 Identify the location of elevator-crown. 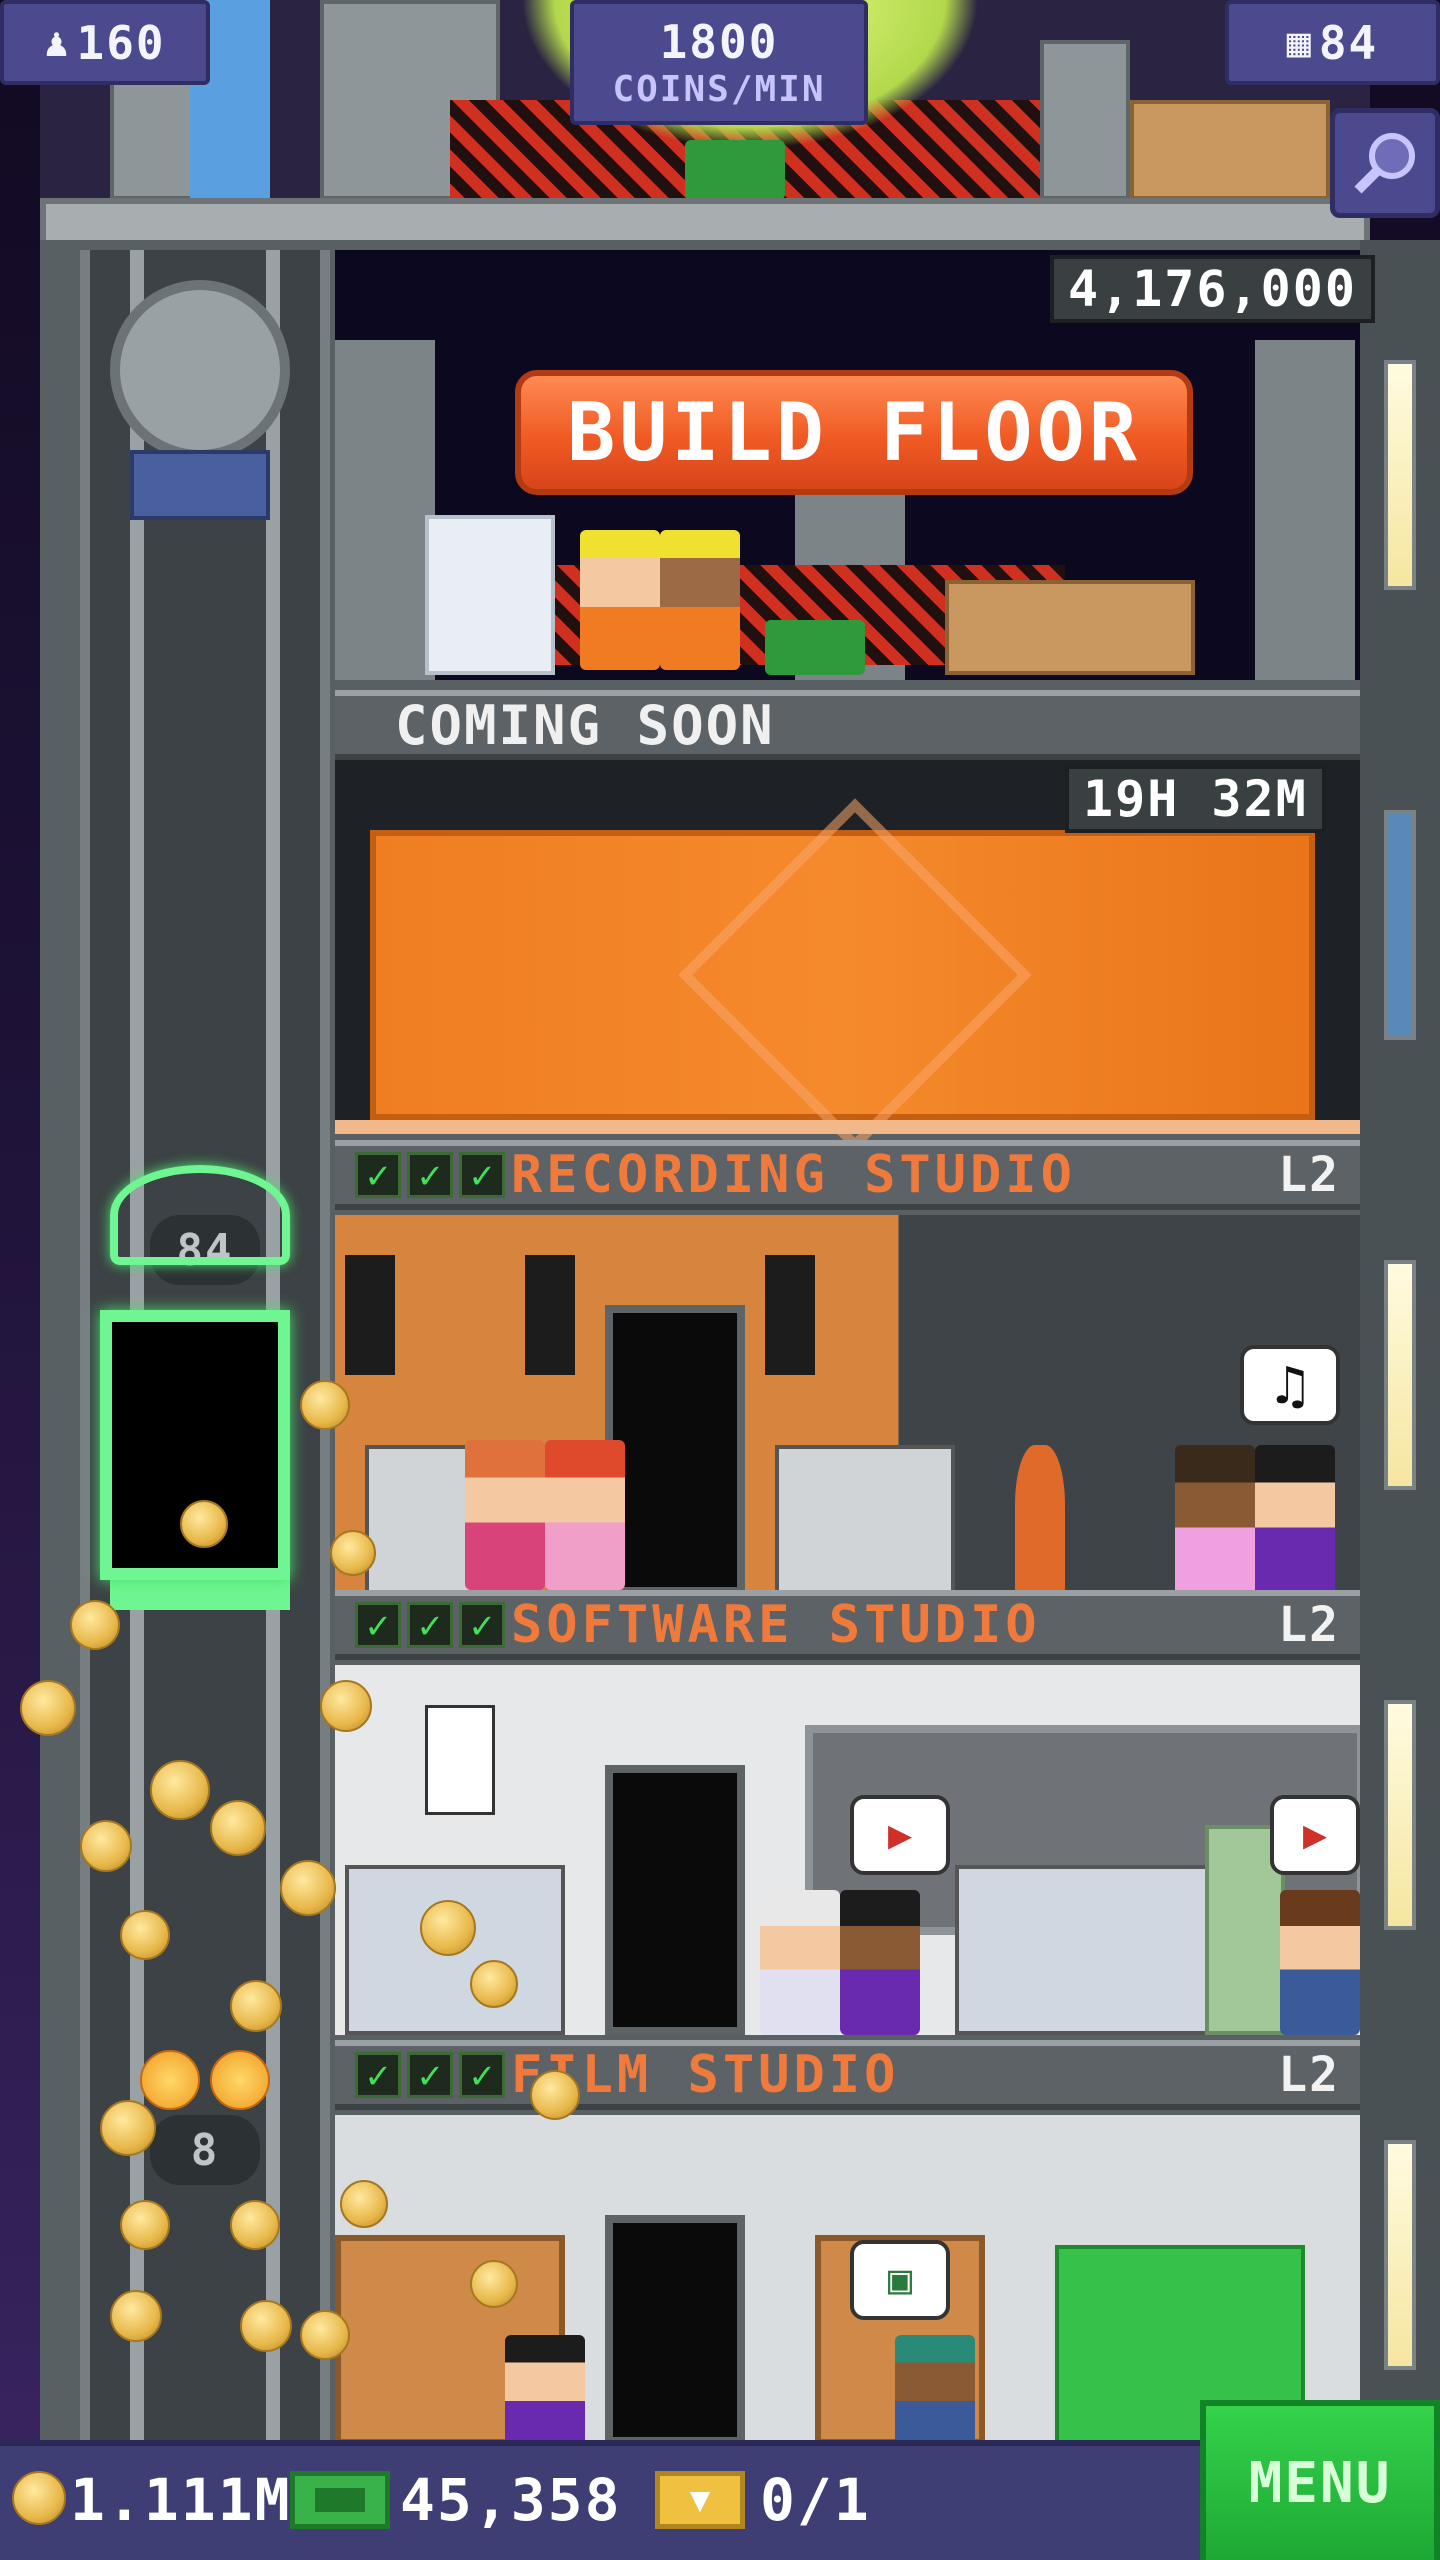
(200, 1215).